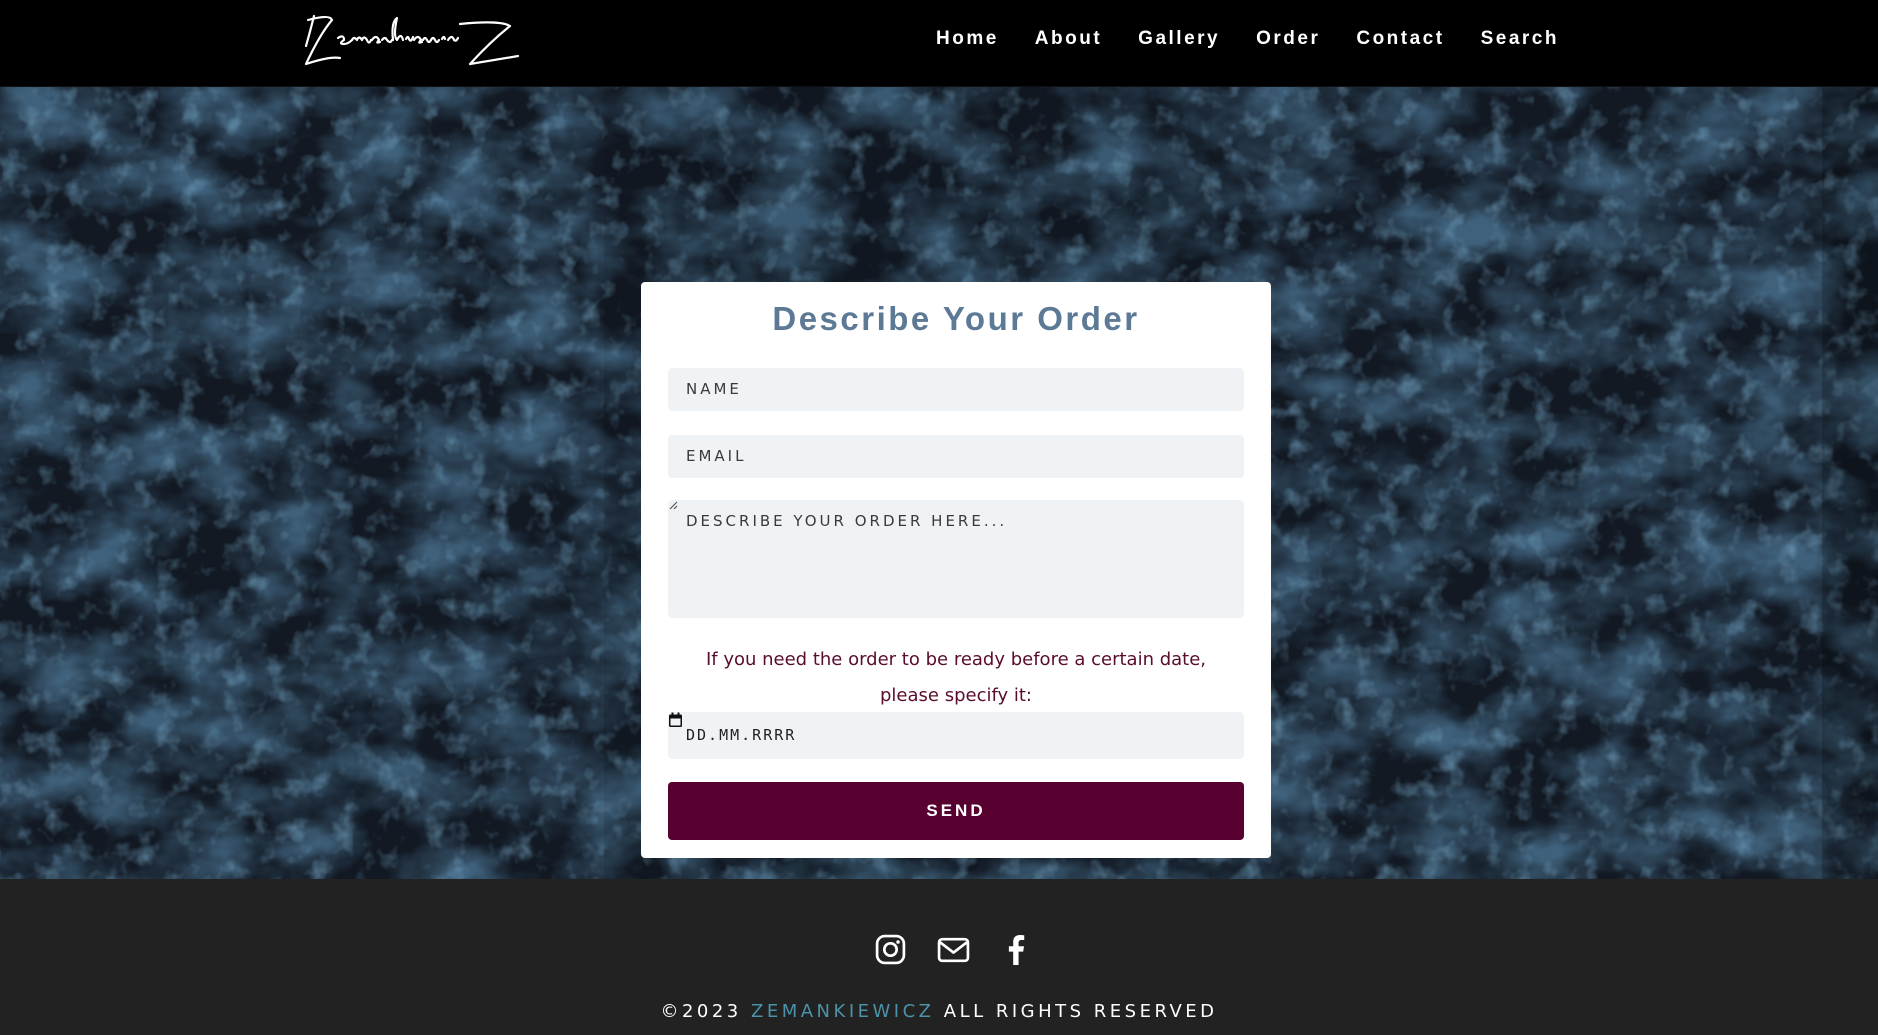 The image size is (1878, 1035). I want to click on nav-contact-link: Contact, so click(1400, 43).